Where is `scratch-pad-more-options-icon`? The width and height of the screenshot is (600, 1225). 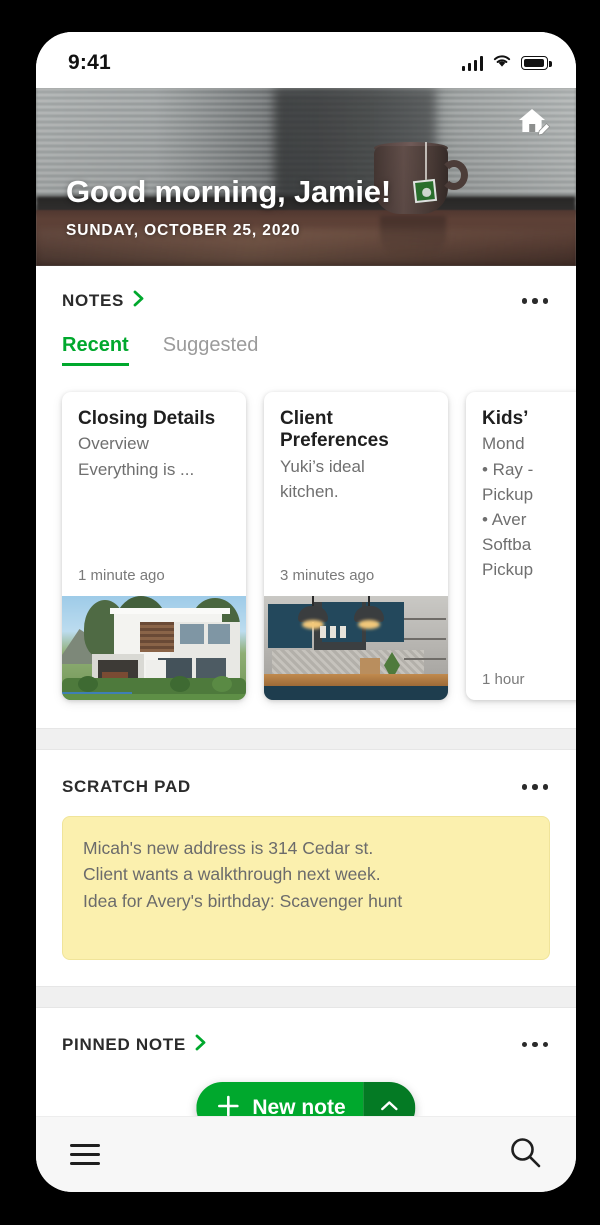 scratch-pad-more-options-icon is located at coordinates (535, 787).